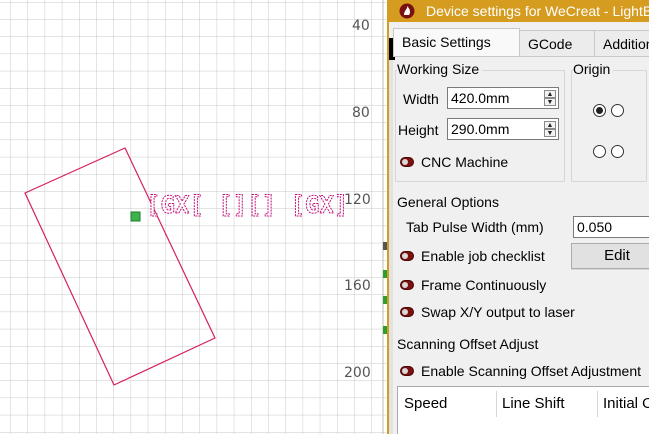  I want to click on working-size-label: Working Size, so click(440, 69).